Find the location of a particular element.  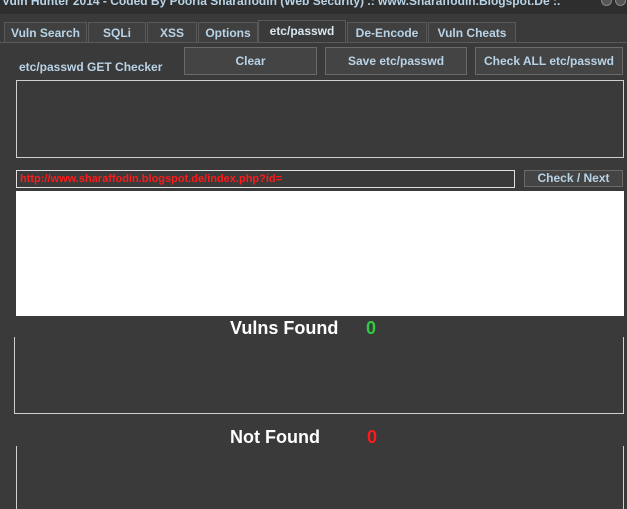

tab-de-encode: De-Encode is located at coordinates (387, 32).